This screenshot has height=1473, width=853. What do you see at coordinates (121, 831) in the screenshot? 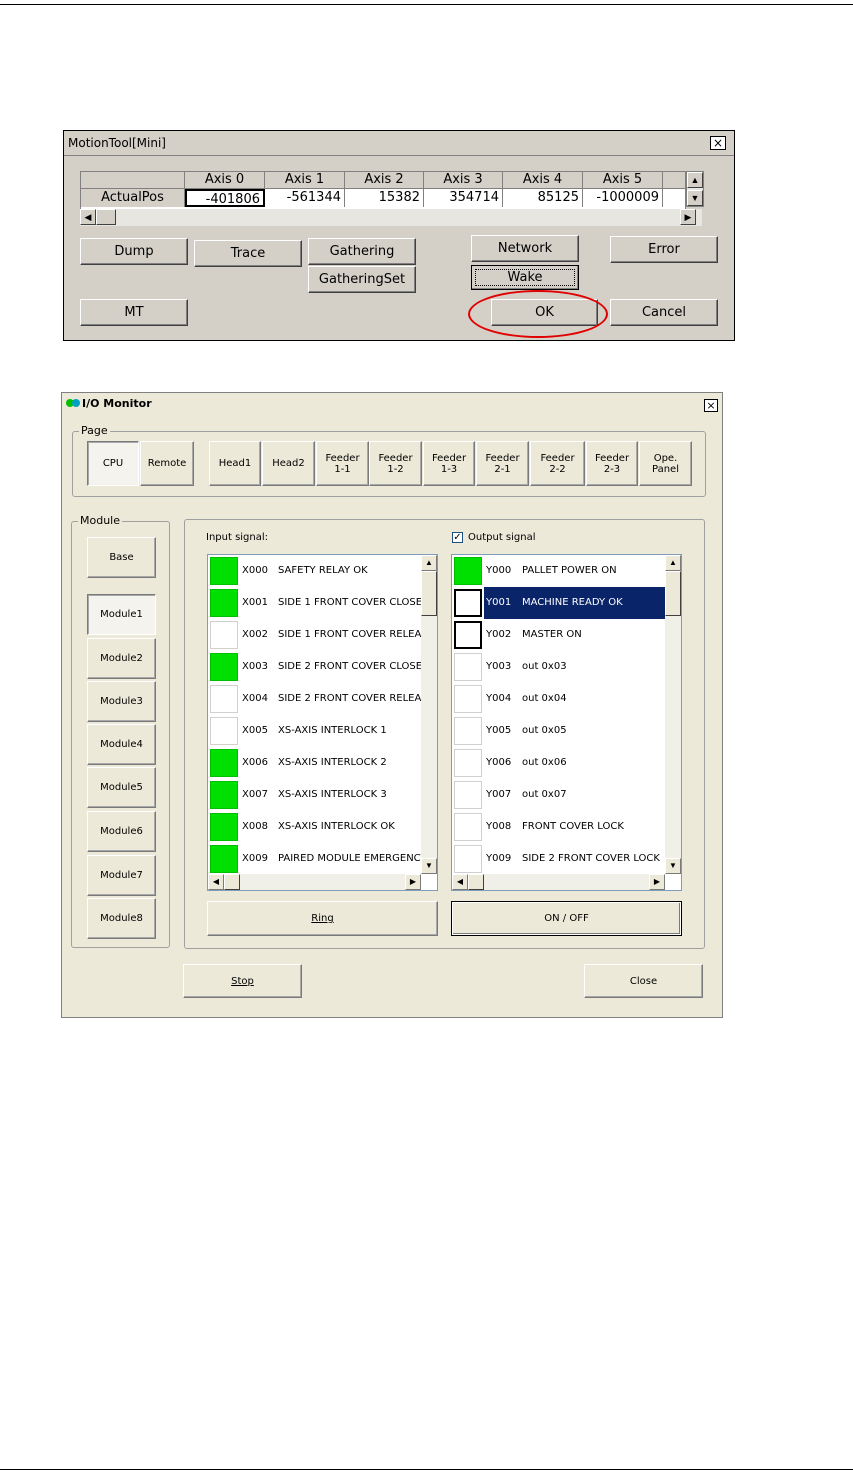
I see `module-button-module6: Module6` at bounding box center [121, 831].